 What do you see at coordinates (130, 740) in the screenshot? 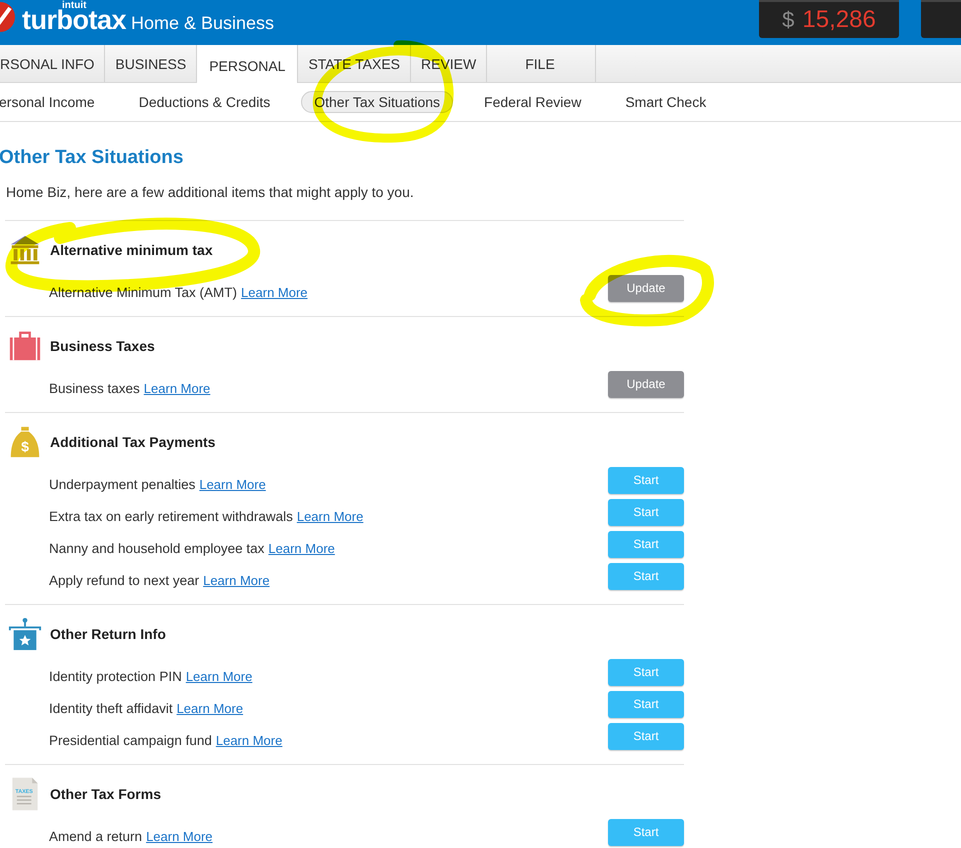
I see `item-label: Presidential campaign fund` at bounding box center [130, 740].